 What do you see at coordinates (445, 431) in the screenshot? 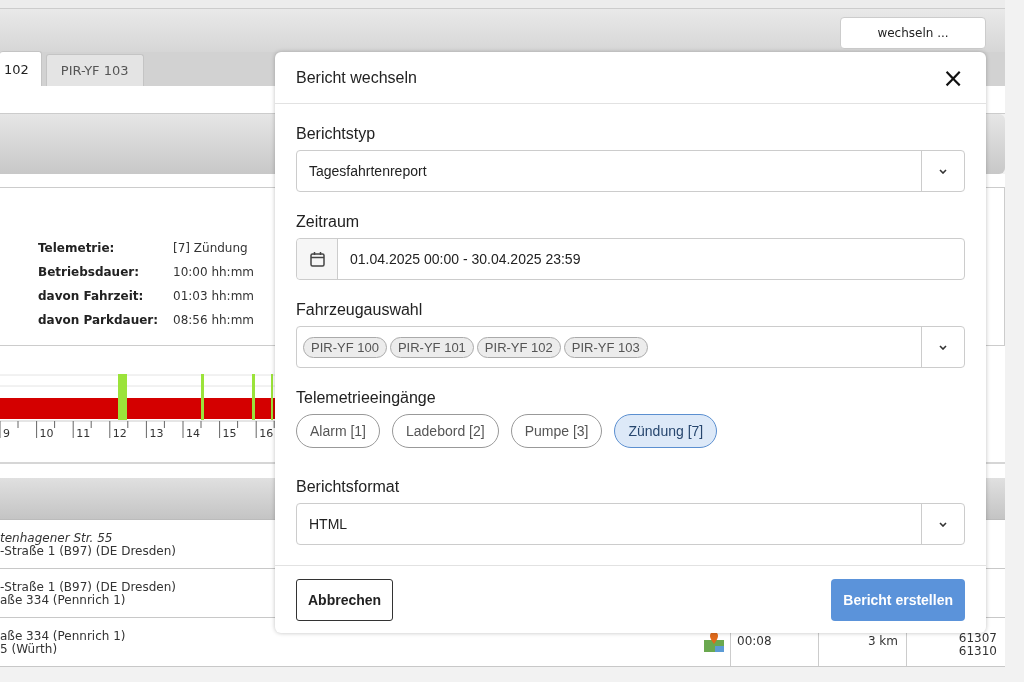
I see `telemetry-toggle: Ladebord [2]` at bounding box center [445, 431].